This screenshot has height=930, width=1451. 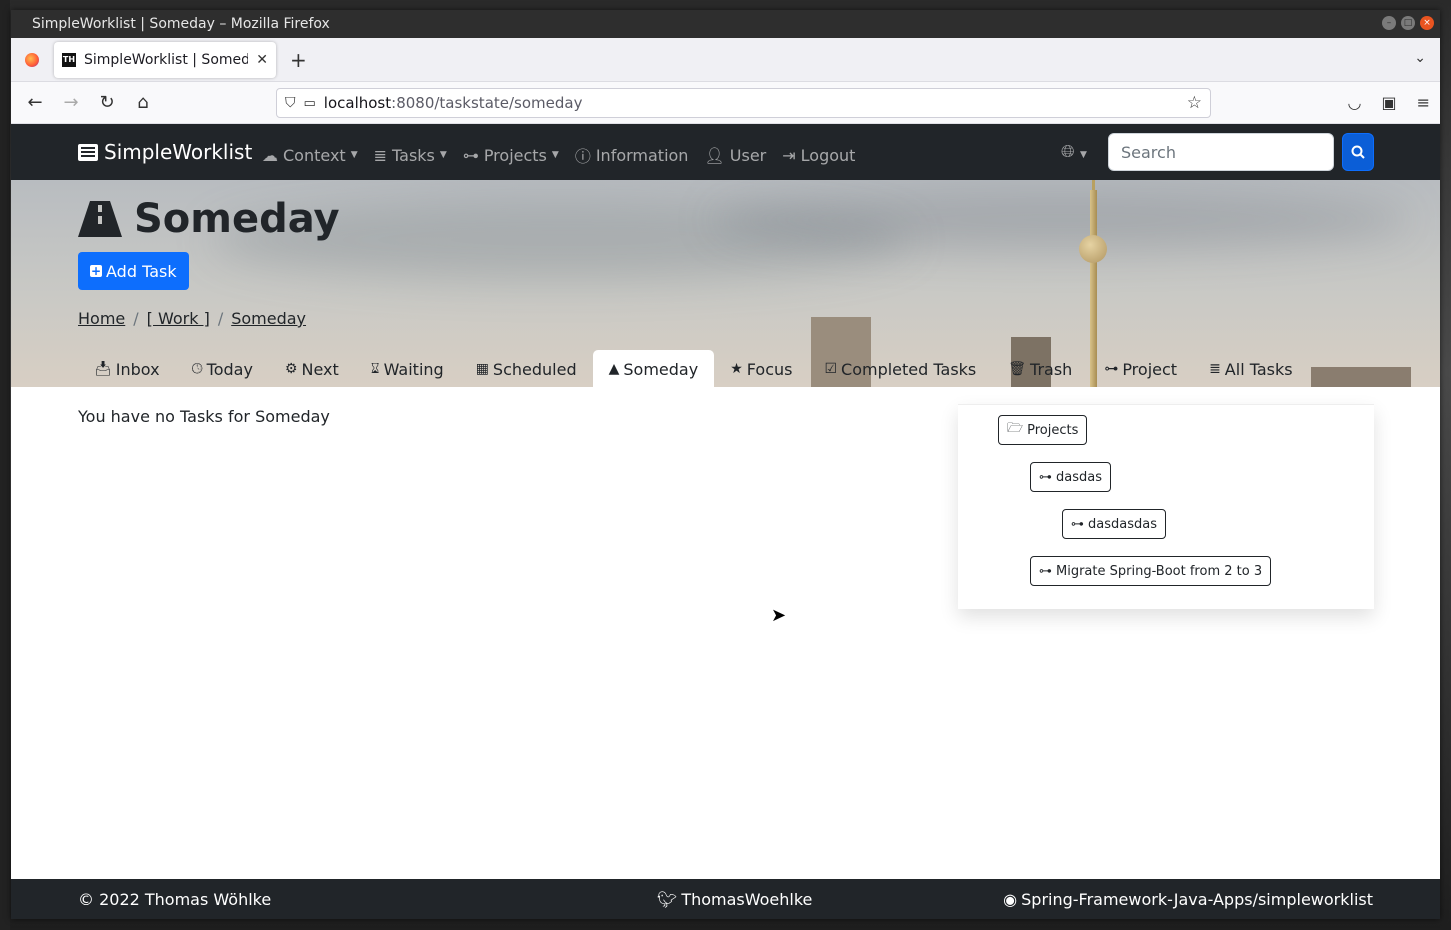 I want to click on project-label: dasdas, so click(x=1079, y=477).